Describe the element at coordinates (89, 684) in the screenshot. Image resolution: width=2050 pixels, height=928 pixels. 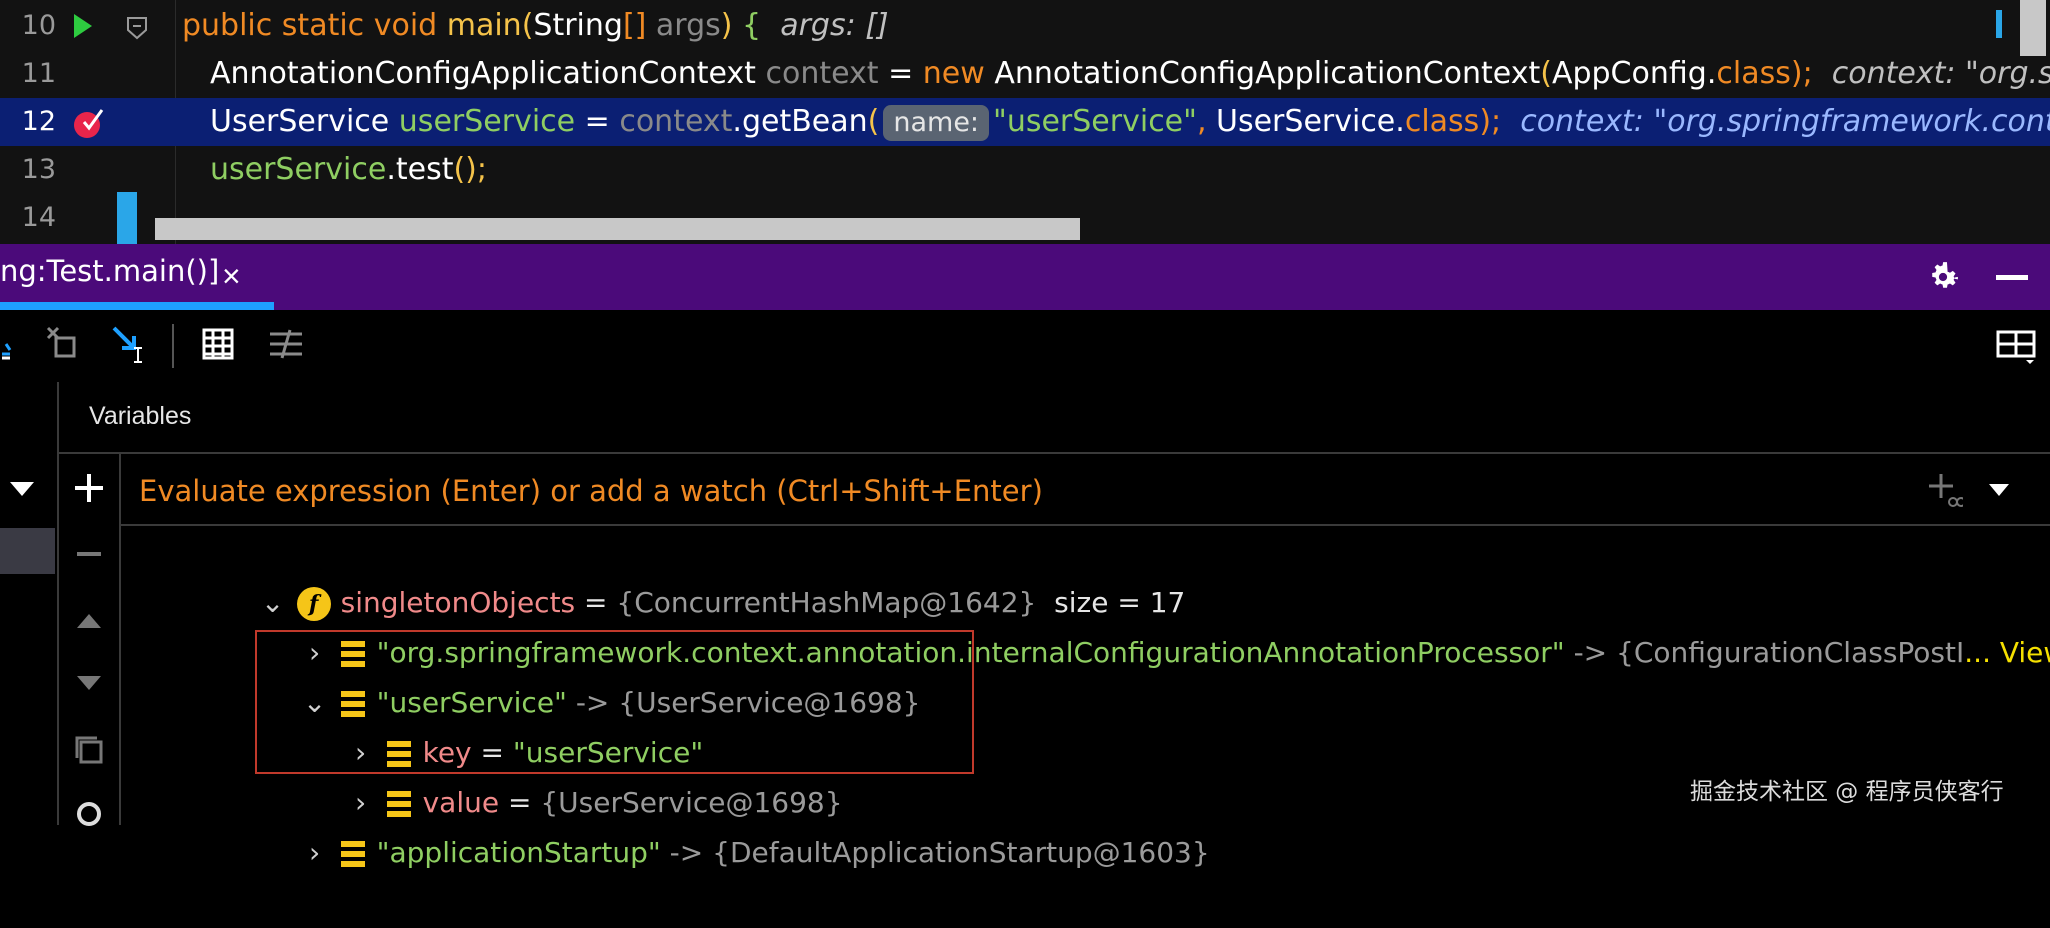
I see `move-down-icon` at that location.